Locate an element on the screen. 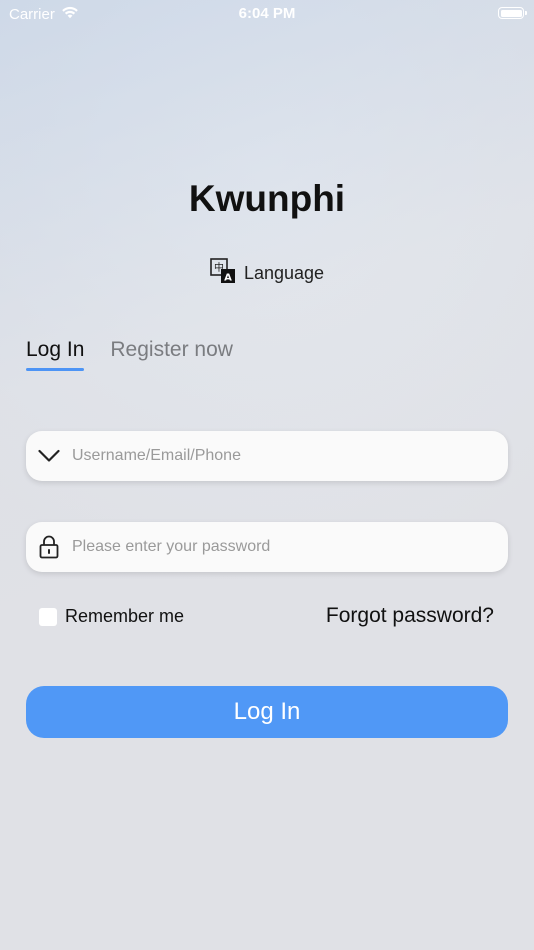 The width and height of the screenshot is (534, 950). status-time: 6:04 PM is located at coordinates (267, 13).